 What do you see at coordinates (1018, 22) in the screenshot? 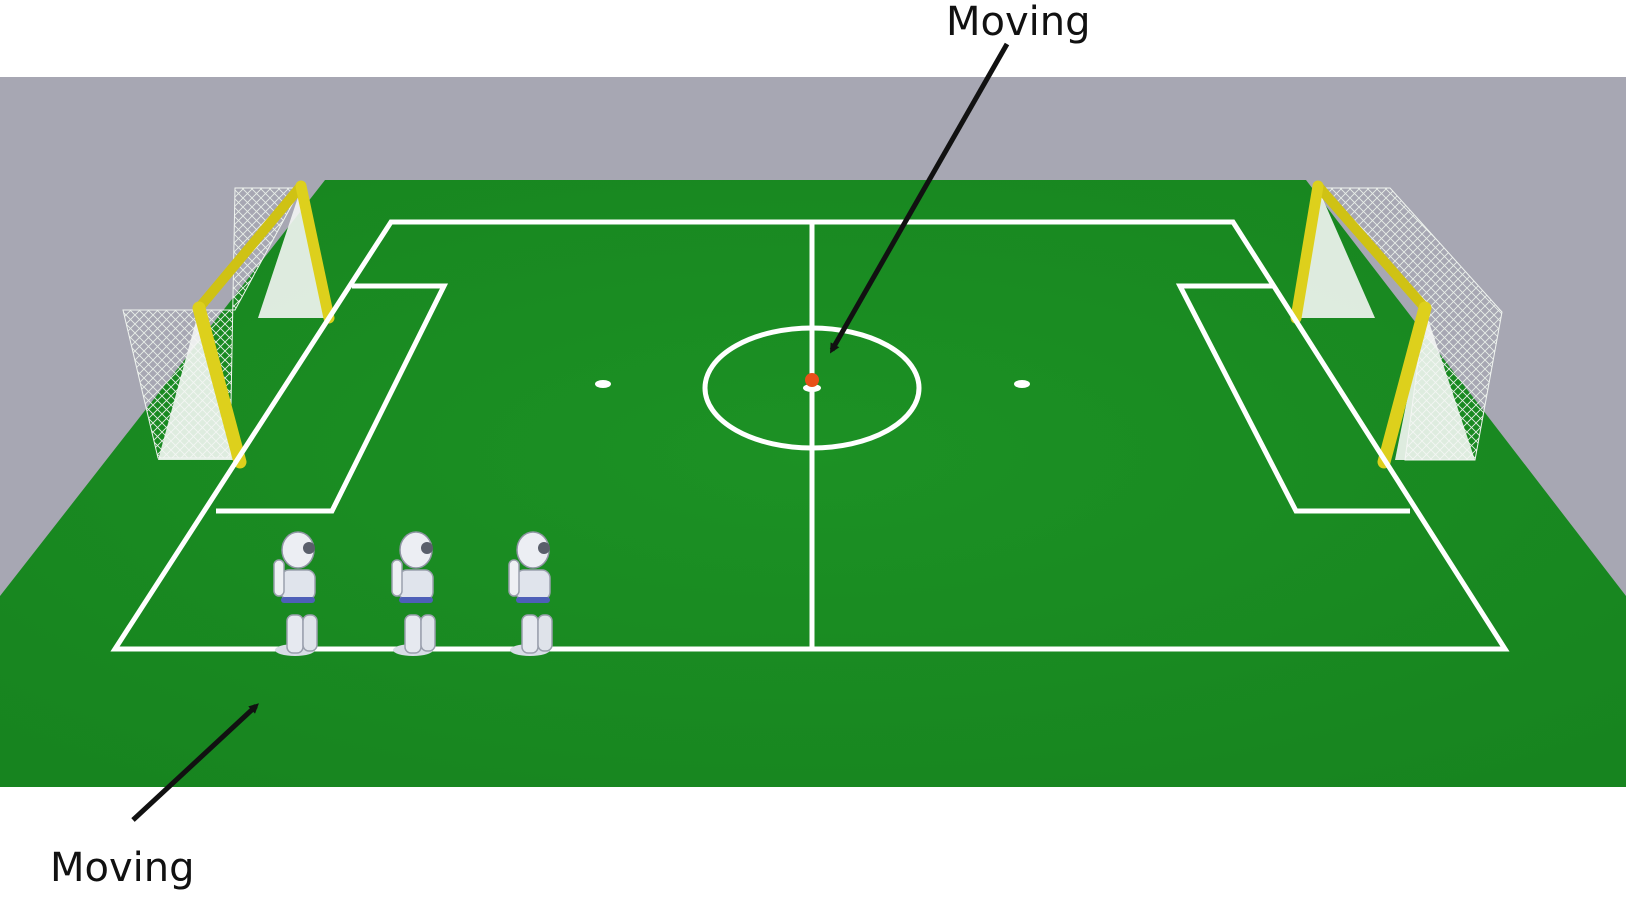
I see `ball-moving-label: Moving` at bounding box center [1018, 22].